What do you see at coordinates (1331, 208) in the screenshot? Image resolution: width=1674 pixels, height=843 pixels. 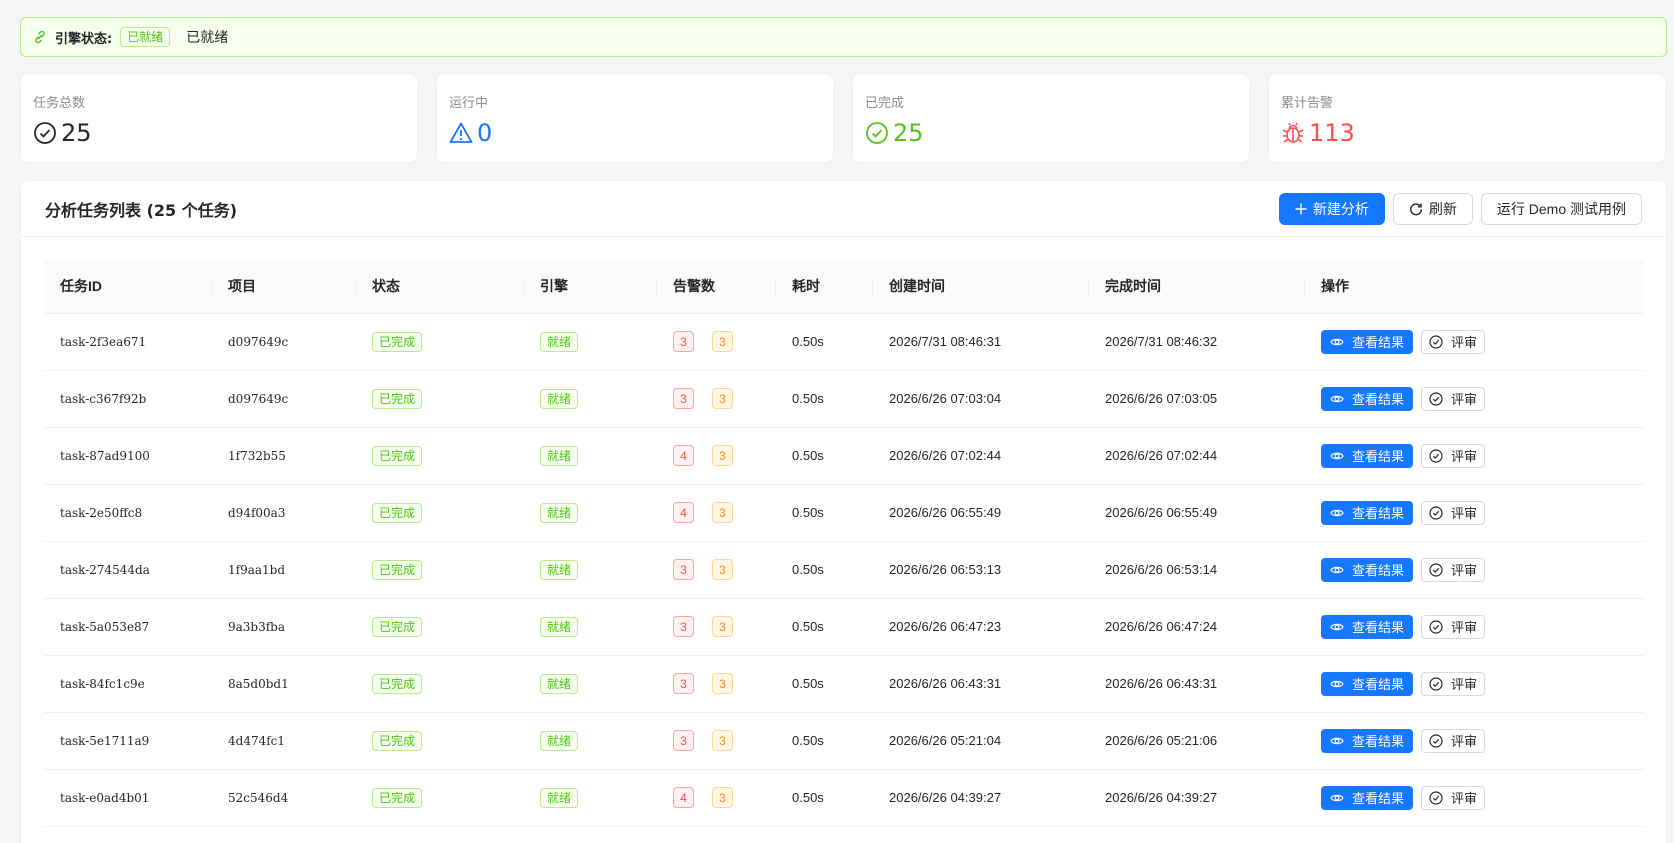 I see `new-analysis-button: 新建分析` at bounding box center [1331, 208].